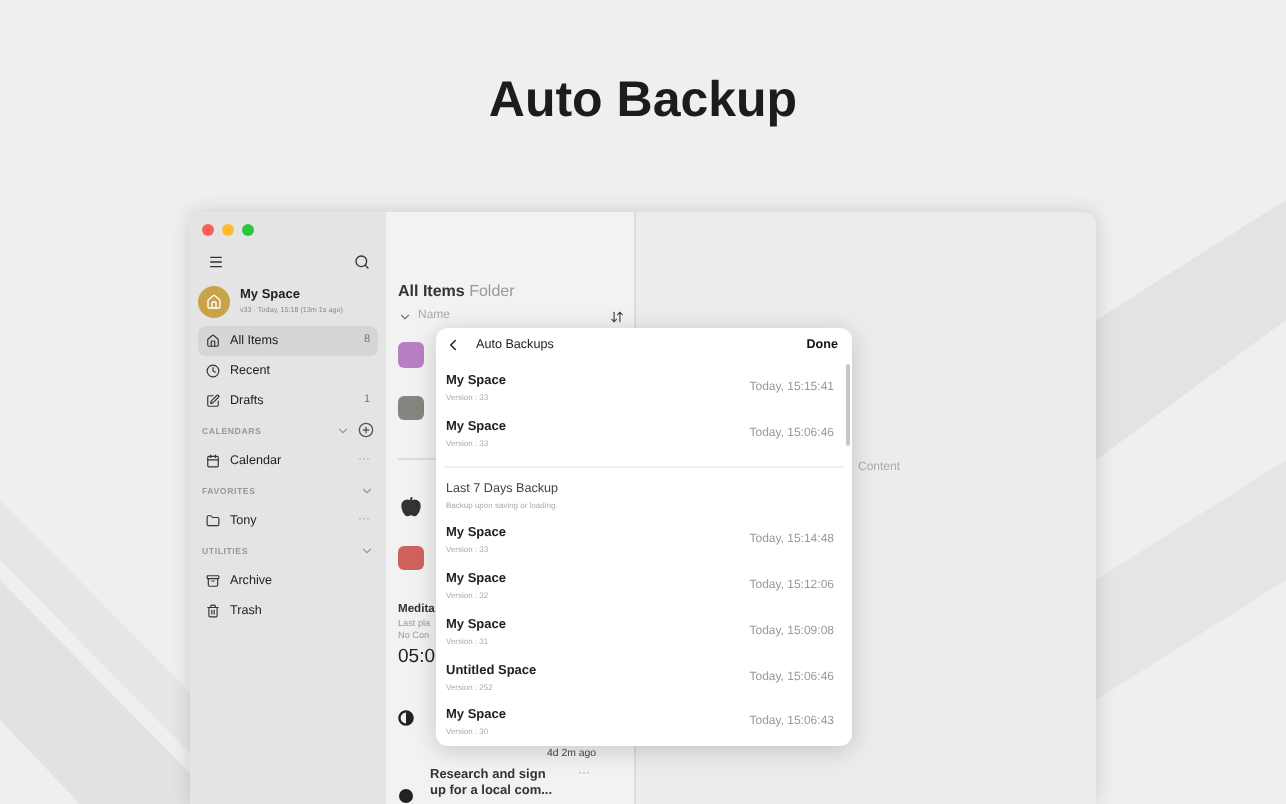  What do you see at coordinates (214, 301) in the screenshot?
I see `space-avatar` at bounding box center [214, 301].